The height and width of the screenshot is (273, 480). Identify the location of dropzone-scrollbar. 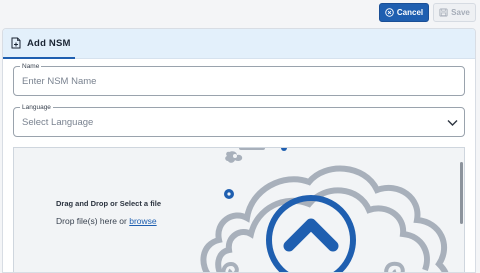
(461, 210).